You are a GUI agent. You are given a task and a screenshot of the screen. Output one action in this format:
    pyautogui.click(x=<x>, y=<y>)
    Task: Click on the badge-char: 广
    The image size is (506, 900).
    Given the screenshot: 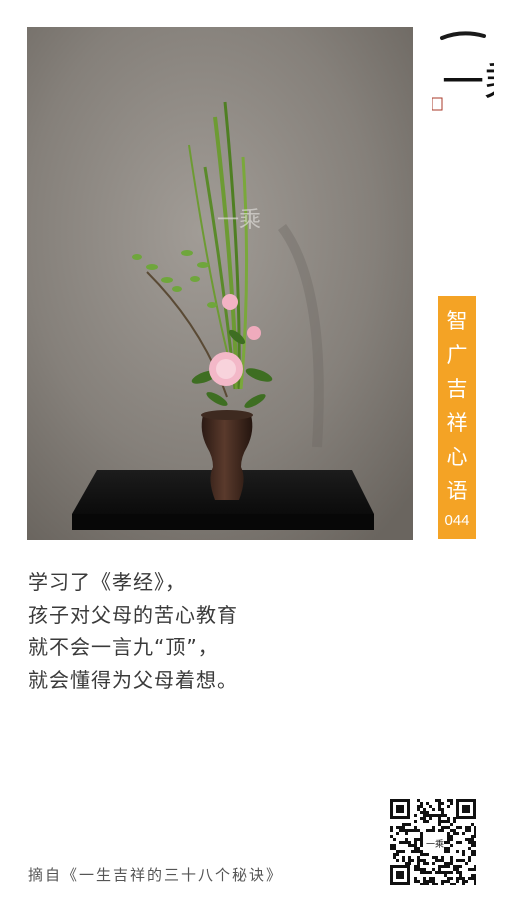 What is the action you would take?
    pyautogui.click(x=457, y=355)
    